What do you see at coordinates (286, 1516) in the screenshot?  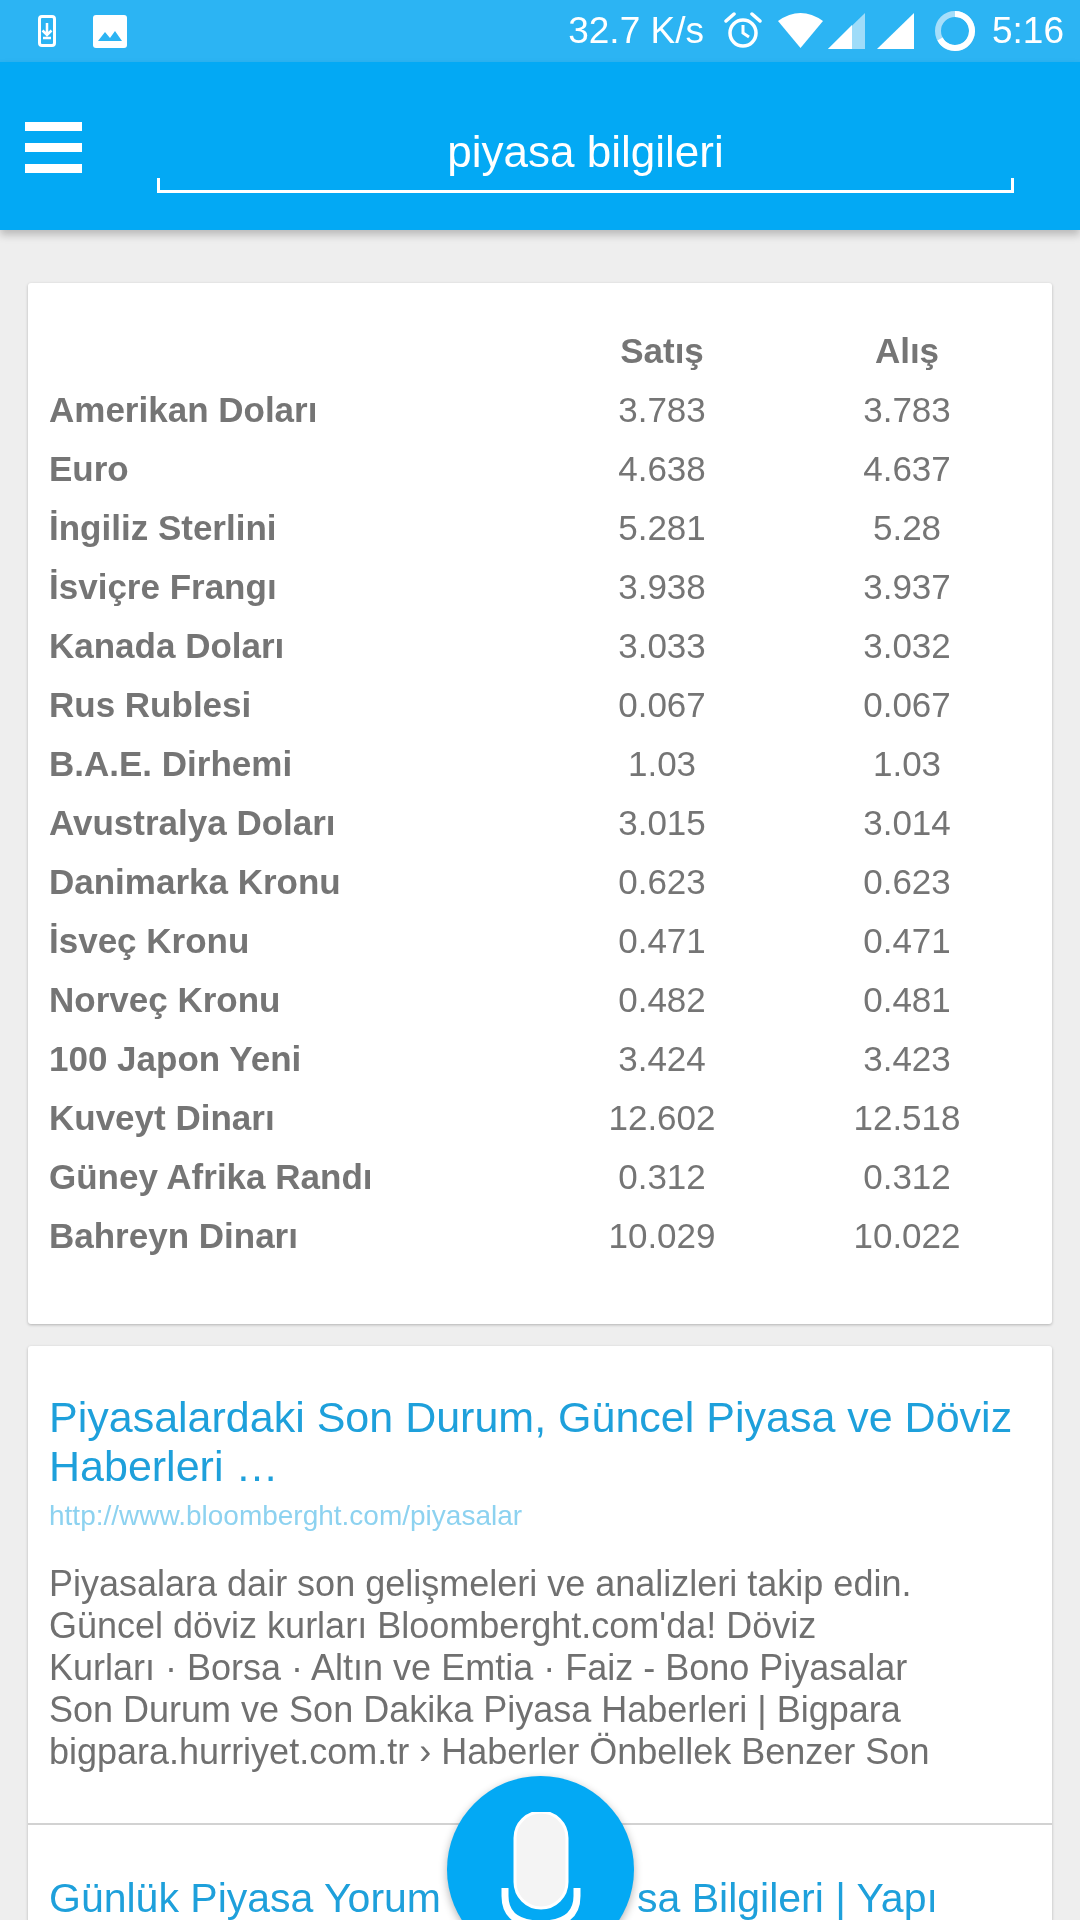 I see `result-url: http://www.bloomberght.com/piyasalar` at bounding box center [286, 1516].